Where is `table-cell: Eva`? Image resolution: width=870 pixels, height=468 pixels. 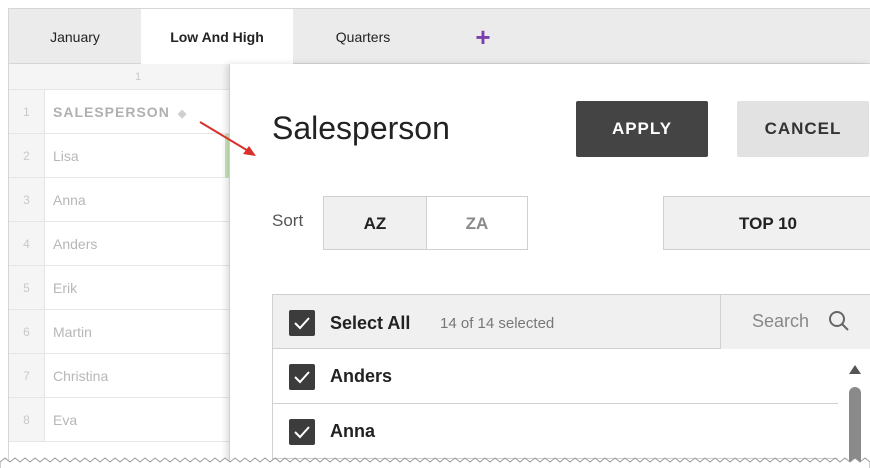
table-cell: Eva is located at coordinates (138, 419).